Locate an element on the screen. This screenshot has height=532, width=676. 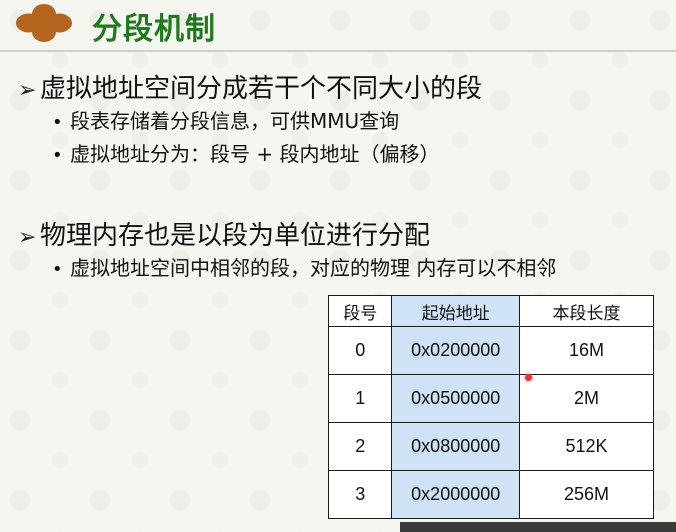
list-item: • 虚拟地址分为：段号 + 段内地址（偏移） is located at coordinates (245, 152).